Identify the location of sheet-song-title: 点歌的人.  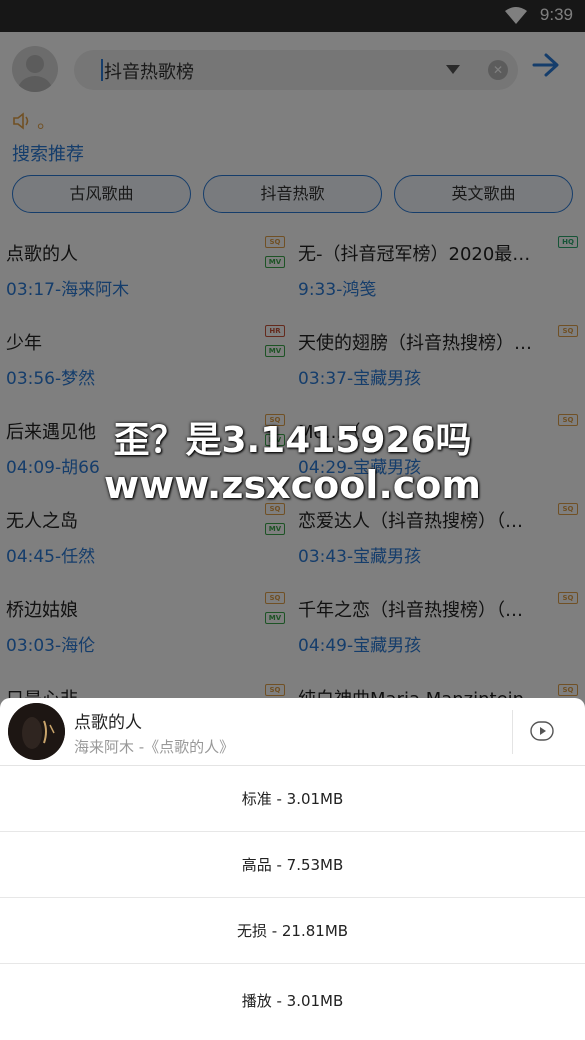
(108, 723).